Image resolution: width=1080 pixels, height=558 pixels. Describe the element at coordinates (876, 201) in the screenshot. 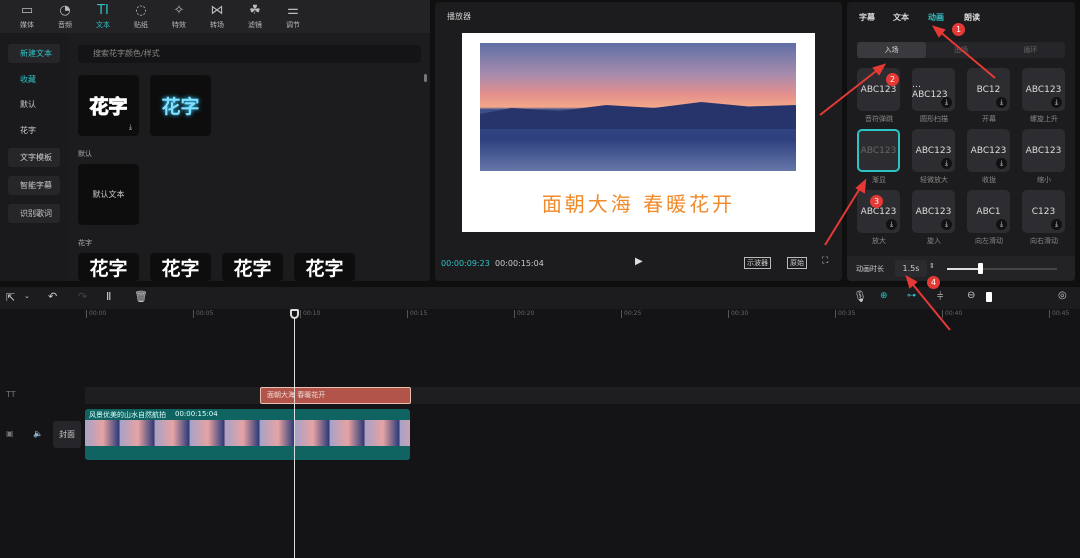

I see `annotation-badge-3: 3` at that location.